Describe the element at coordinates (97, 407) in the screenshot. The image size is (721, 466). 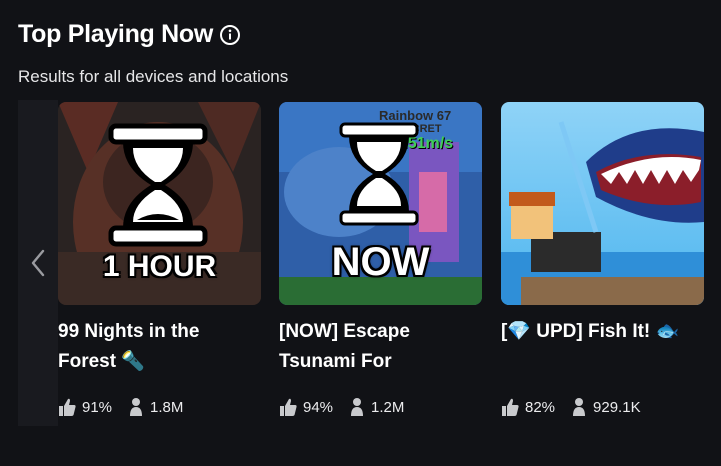
I see `rating-value: 91%` at that location.